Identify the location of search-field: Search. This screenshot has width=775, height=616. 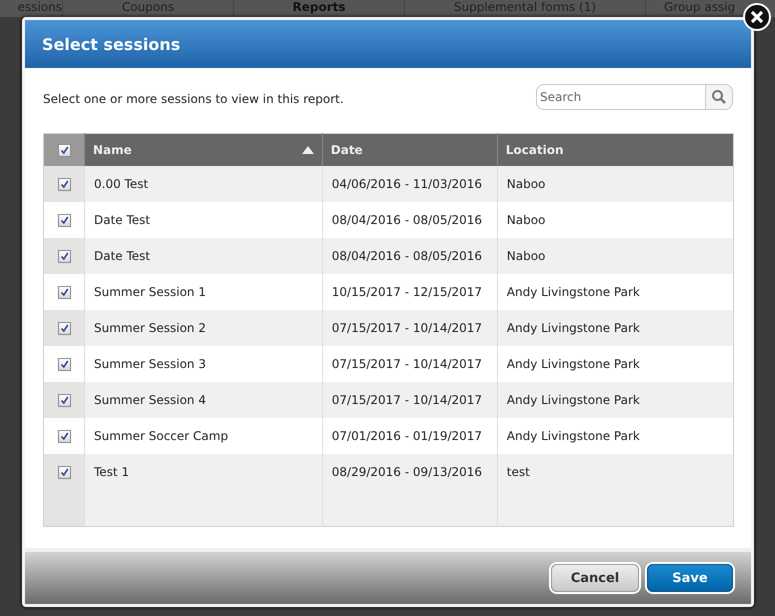
(620, 97).